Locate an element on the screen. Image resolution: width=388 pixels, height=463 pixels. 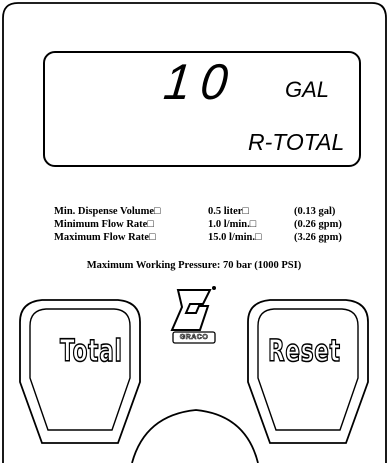
spec-metric: 1.0 l/min.□ is located at coordinates (232, 224).